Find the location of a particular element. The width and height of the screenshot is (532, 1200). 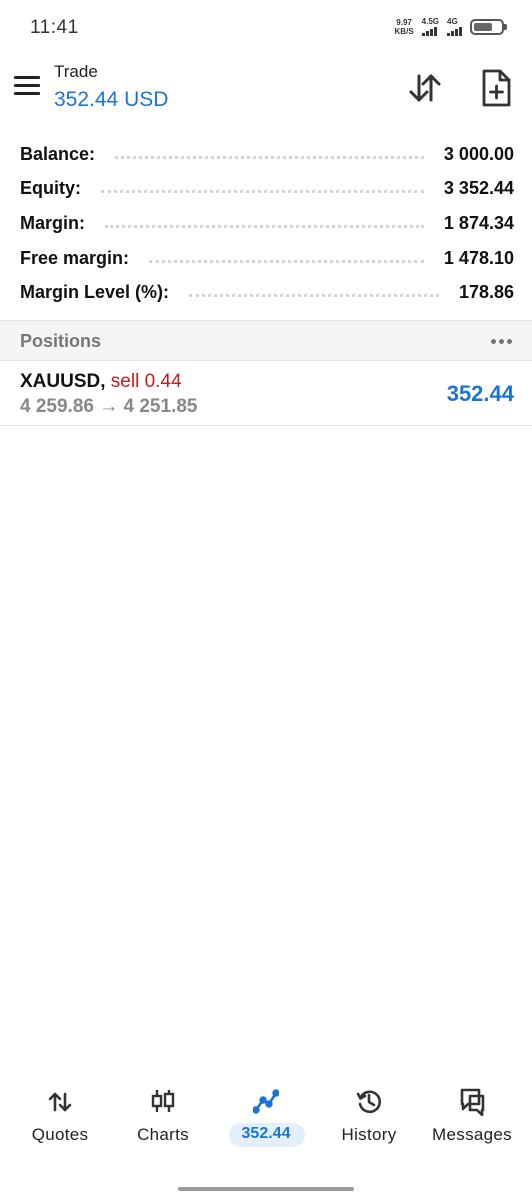

home-indicator is located at coordinates (266, 1189).